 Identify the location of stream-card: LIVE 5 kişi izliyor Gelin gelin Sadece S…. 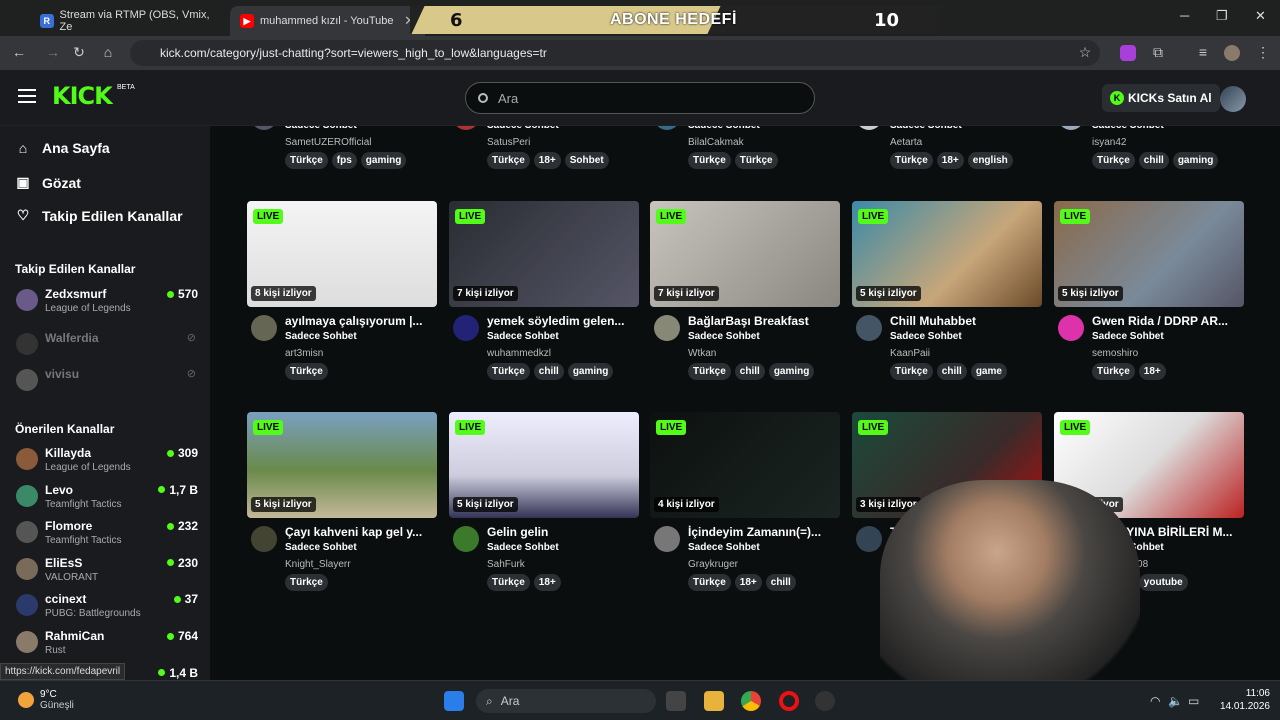
(544, 512).